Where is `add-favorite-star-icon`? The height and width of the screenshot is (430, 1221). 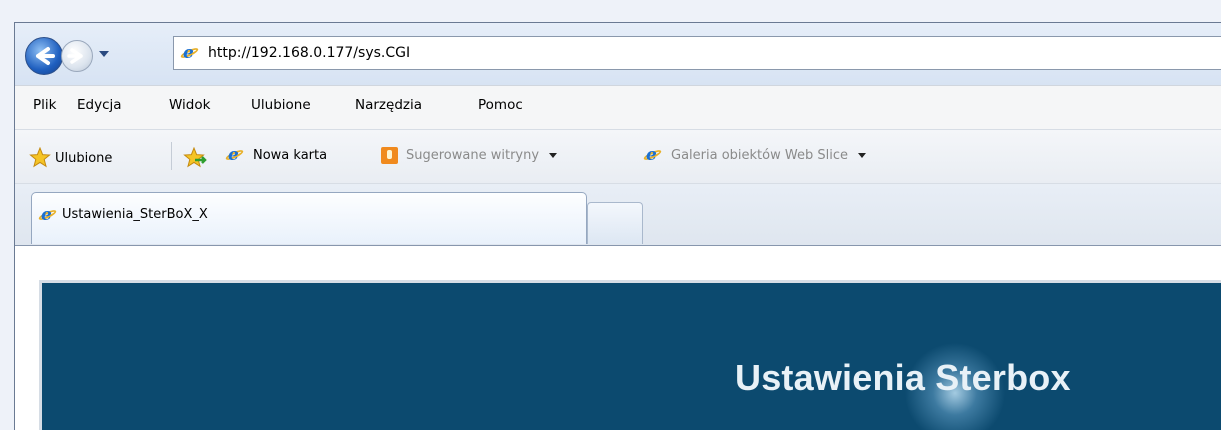
add-favorite-star-icon is located at coordinates (195, 157).